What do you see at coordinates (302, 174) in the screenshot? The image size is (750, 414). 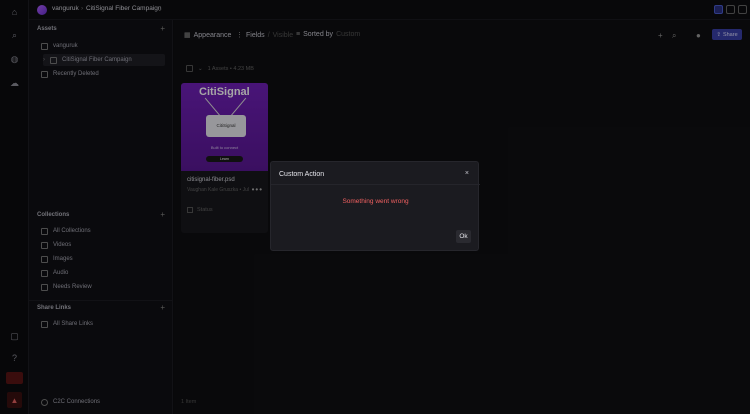 I see `dialog-title: Custom Action` at bounding box center [302, 174].